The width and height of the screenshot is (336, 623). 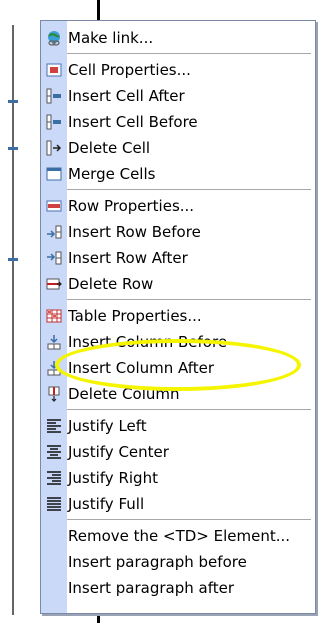 What do you see at coordinates (54, 284) in the screenshot?
I see `delete-row-icon` at bounding box center [54, 284].